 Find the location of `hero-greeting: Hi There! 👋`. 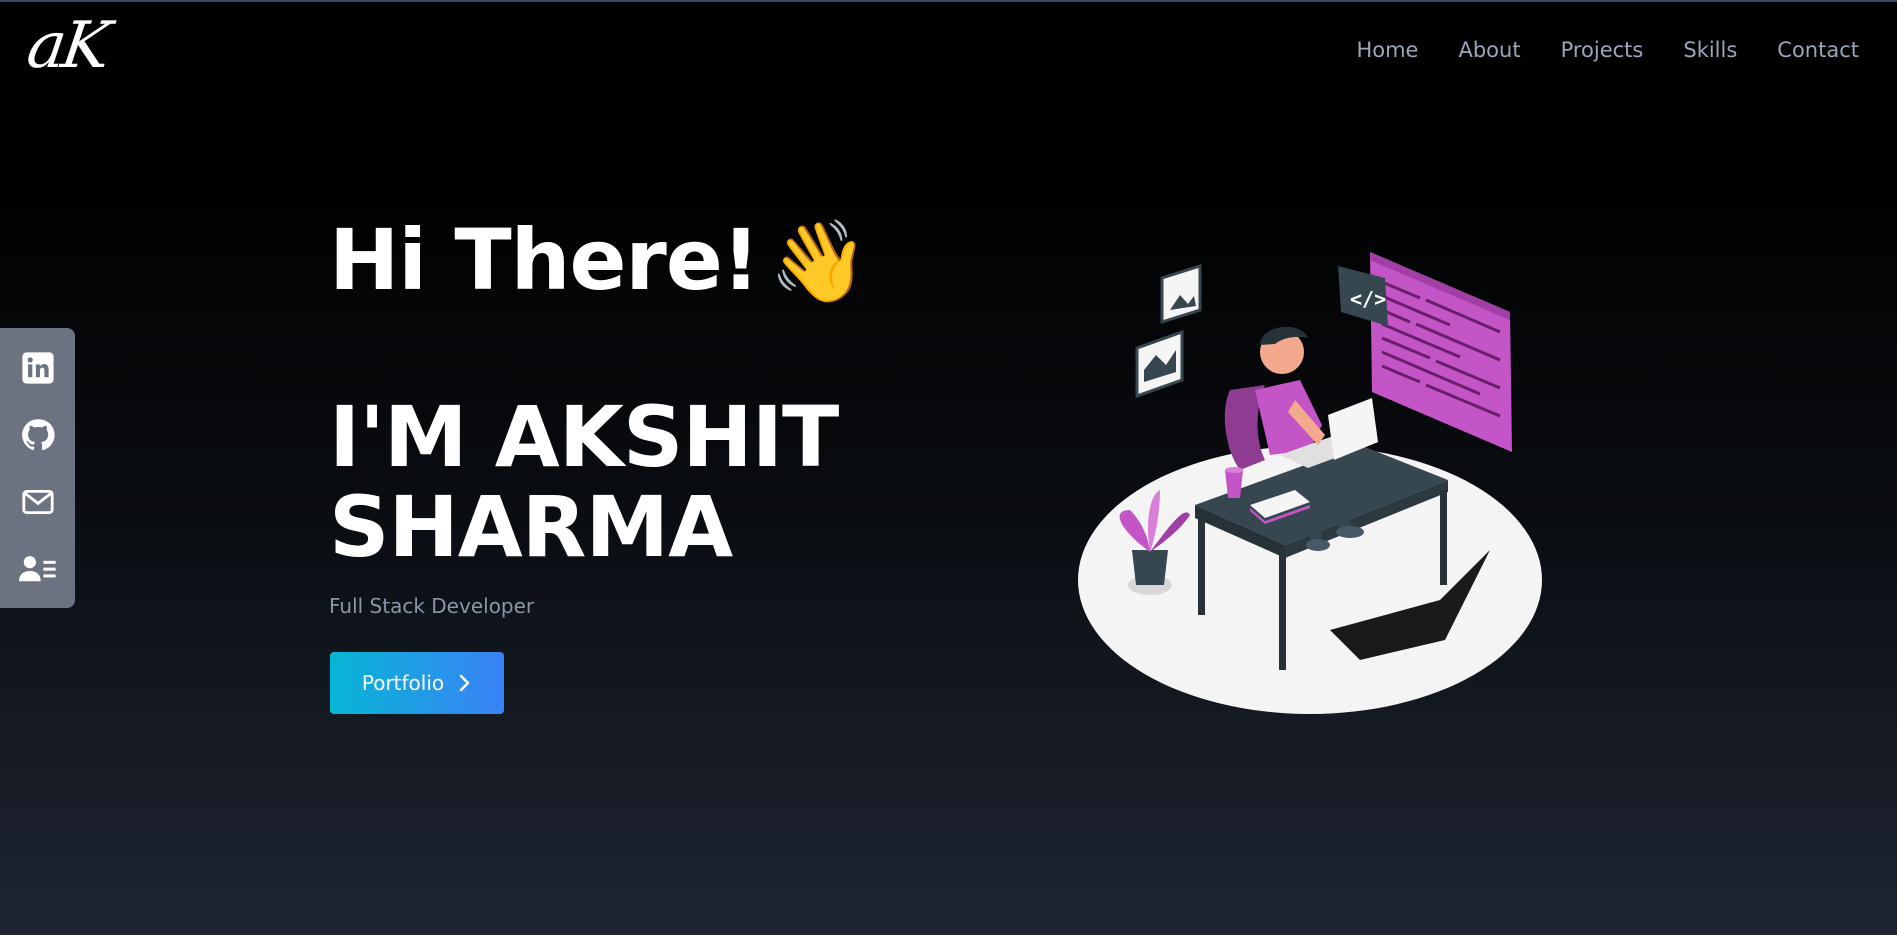

hero-greeting: Hi There! 👋 is located at coordinates (599, 261).